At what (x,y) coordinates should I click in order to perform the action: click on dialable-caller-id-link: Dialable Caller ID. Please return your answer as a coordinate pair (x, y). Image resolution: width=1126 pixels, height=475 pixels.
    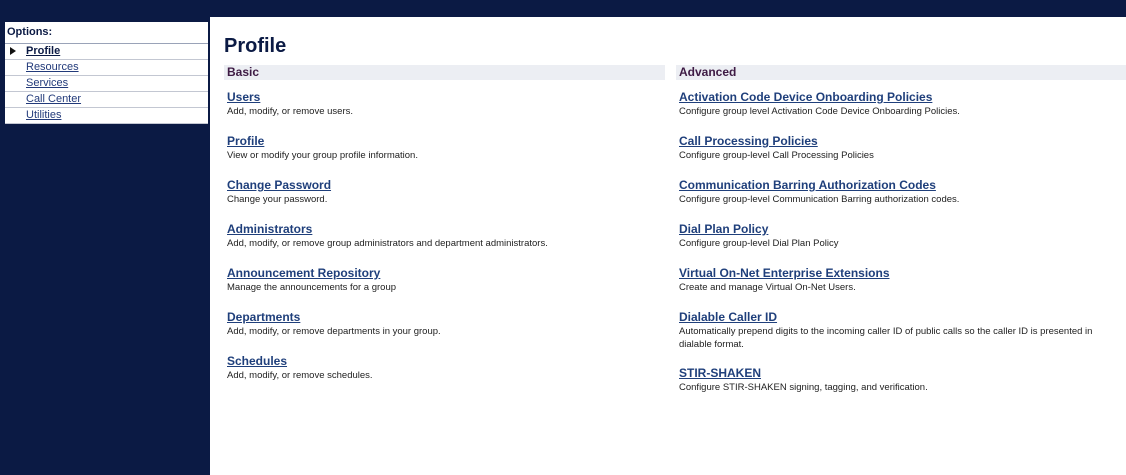
    Looking at the image, I should click on (902, 317).